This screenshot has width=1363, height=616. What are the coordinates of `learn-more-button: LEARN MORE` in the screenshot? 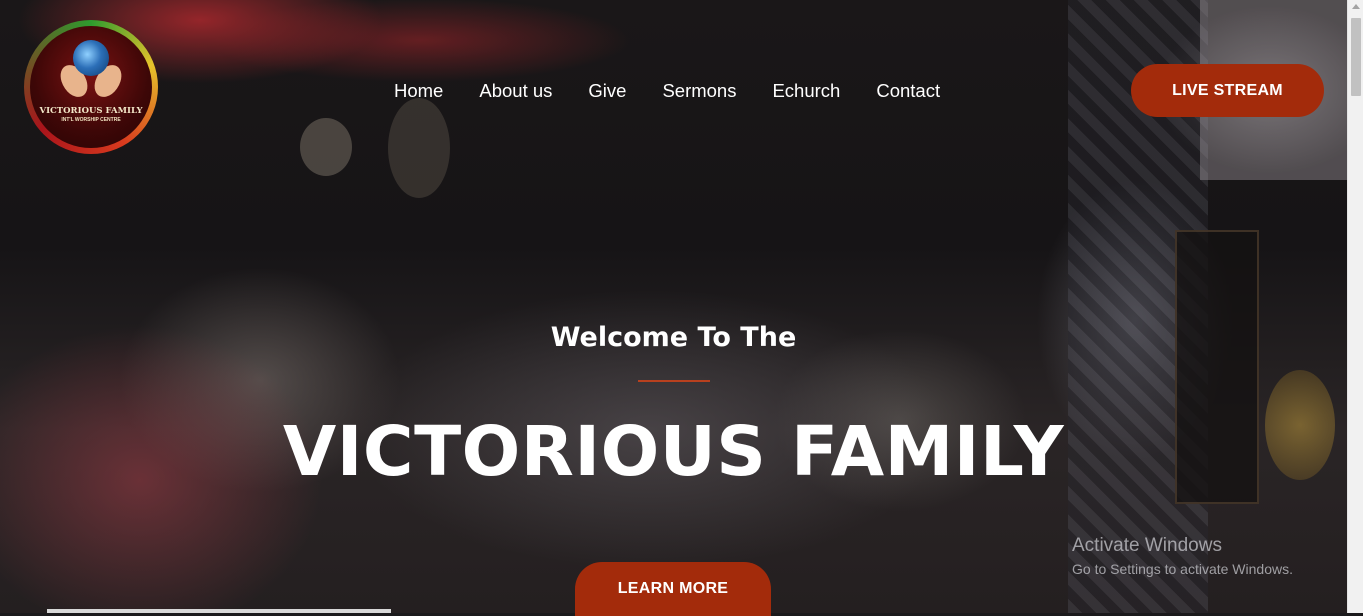 It's located at (673, 589).